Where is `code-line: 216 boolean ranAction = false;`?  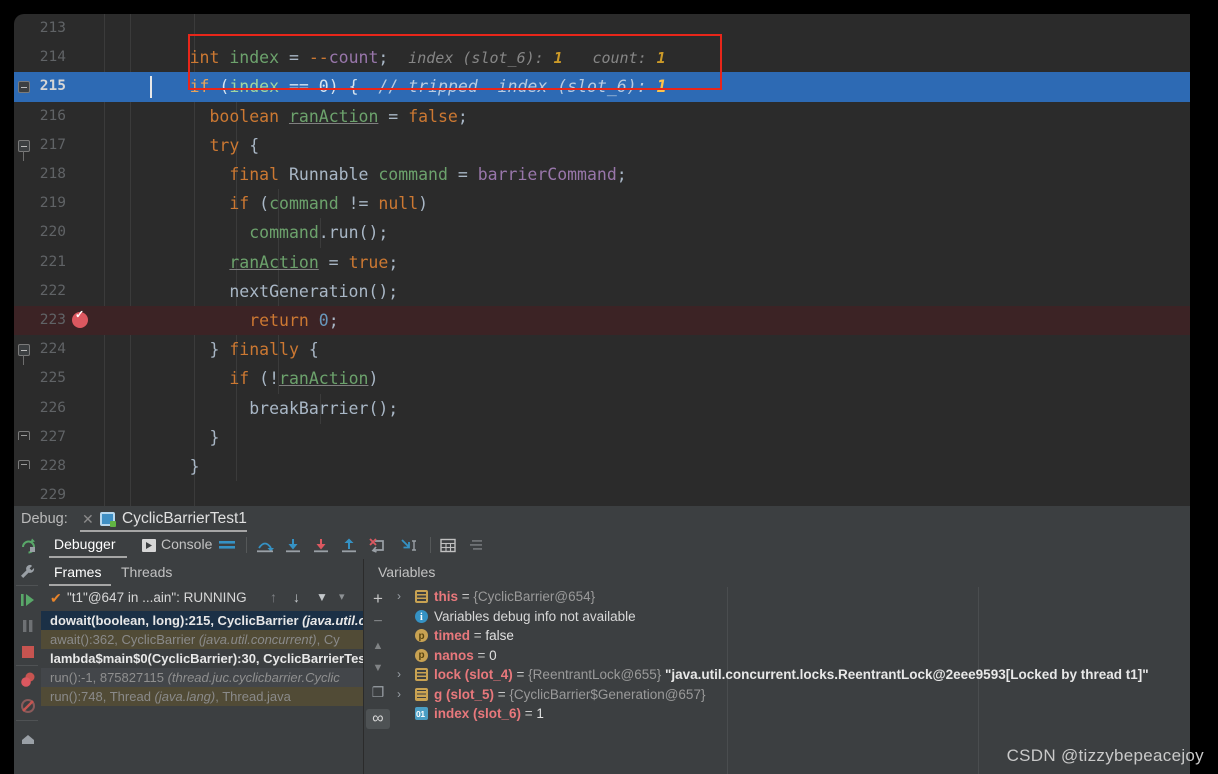 code-line: 216 boolean ranAction = false; is located at coordinates (609, 116).